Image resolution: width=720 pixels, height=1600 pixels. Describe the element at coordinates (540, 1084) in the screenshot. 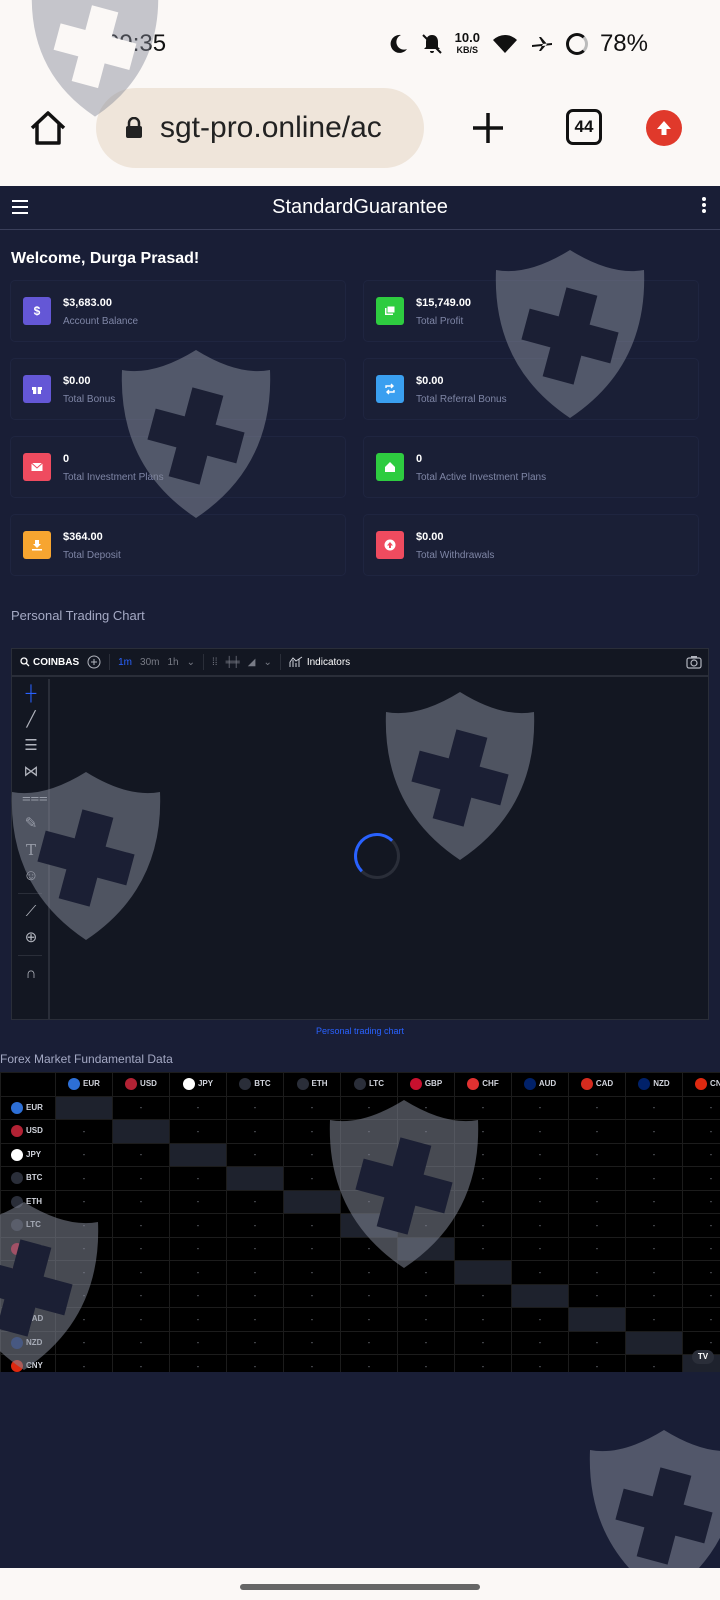

I see `column-header-aud: AUD` at that location.